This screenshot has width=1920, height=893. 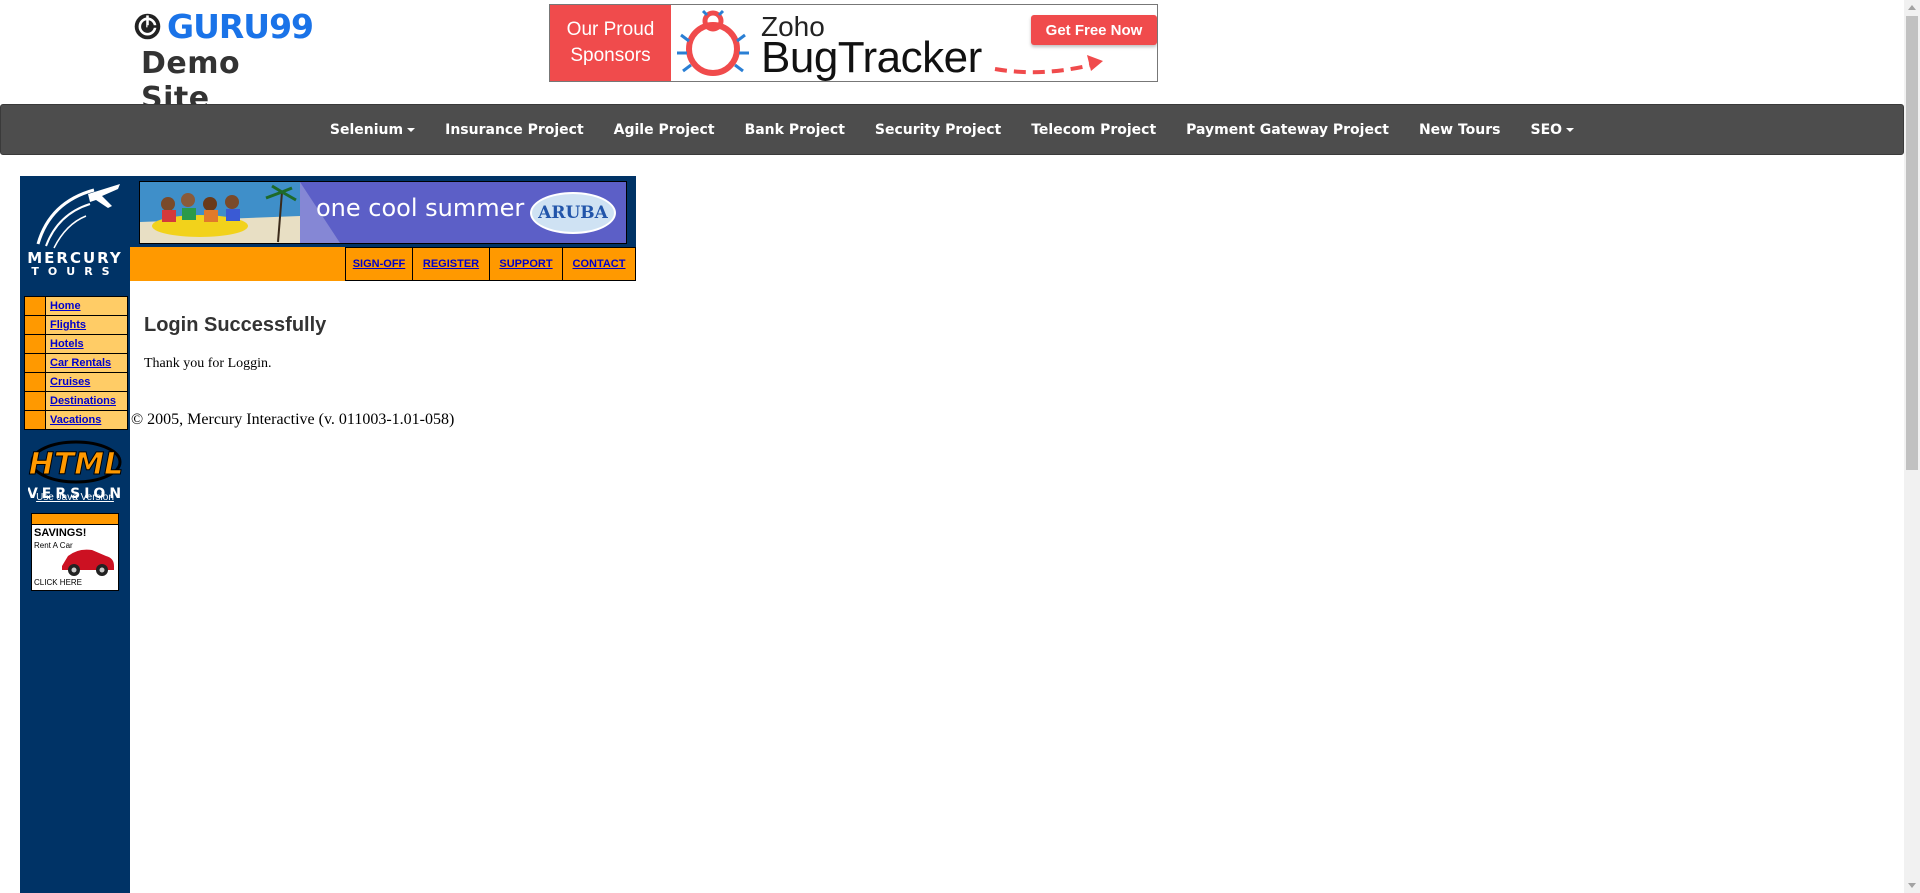 What do you see at coordinates (1094, 30) in the screenshot?
I see `get-free-now-button: Get Free Now` at bounding box center [1094, 30].